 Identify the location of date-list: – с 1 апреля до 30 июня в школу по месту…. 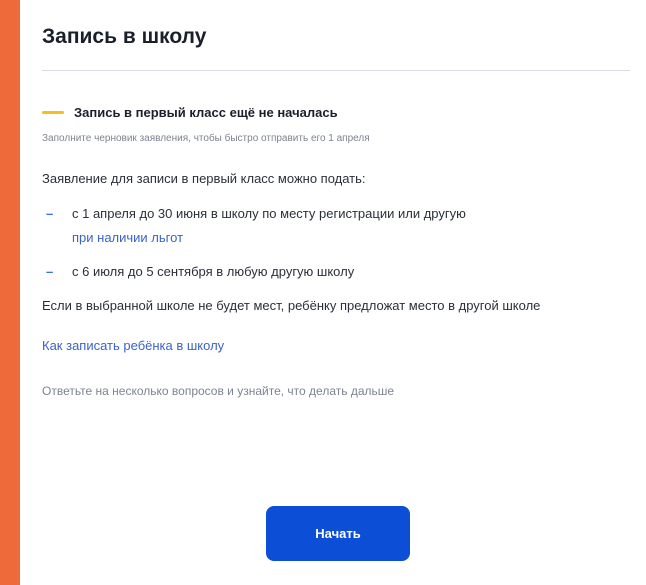
(337, 243).